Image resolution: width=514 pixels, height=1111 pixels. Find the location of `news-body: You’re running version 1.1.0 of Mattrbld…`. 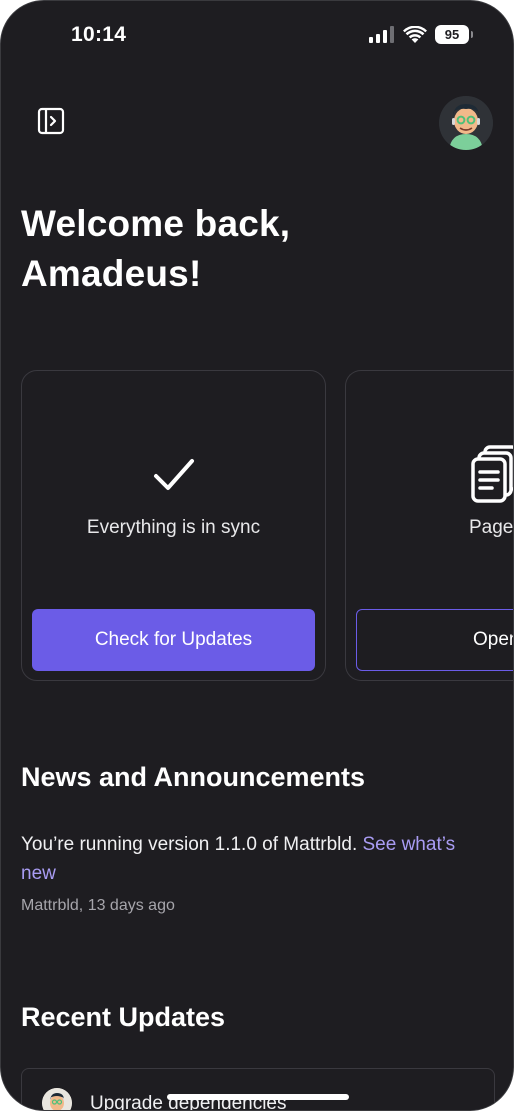

news-body: You’re running version 1.1.0 of Mattrbld… is located at coordinates (192, 844).